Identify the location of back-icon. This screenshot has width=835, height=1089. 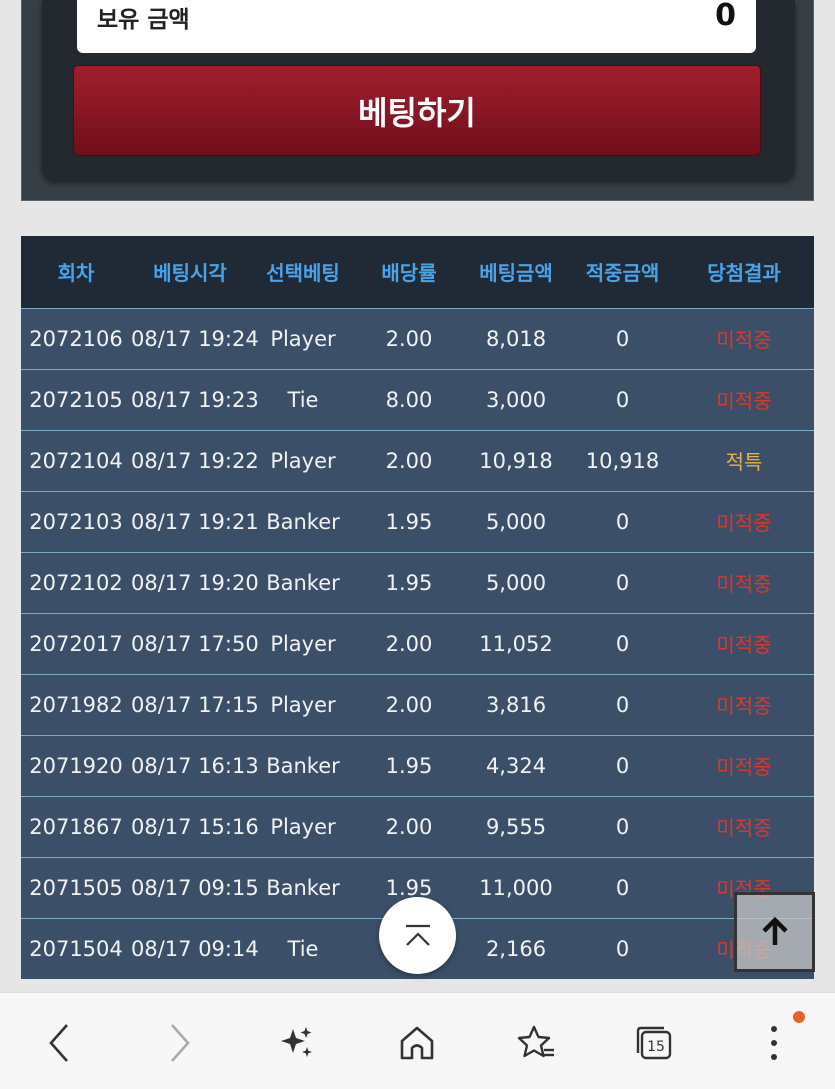
(58, 1043).